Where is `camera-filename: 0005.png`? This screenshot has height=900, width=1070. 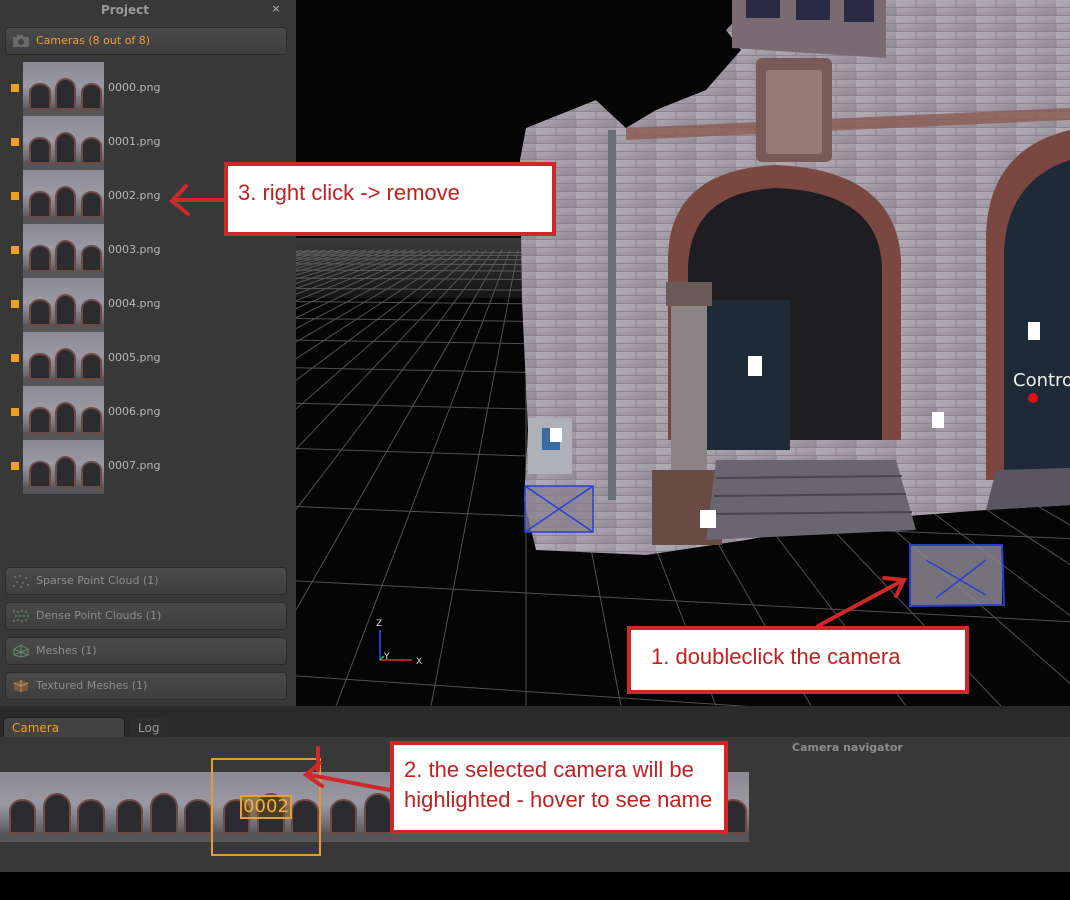
camera-filename: 0005.png is located at coordinates (134, 357).